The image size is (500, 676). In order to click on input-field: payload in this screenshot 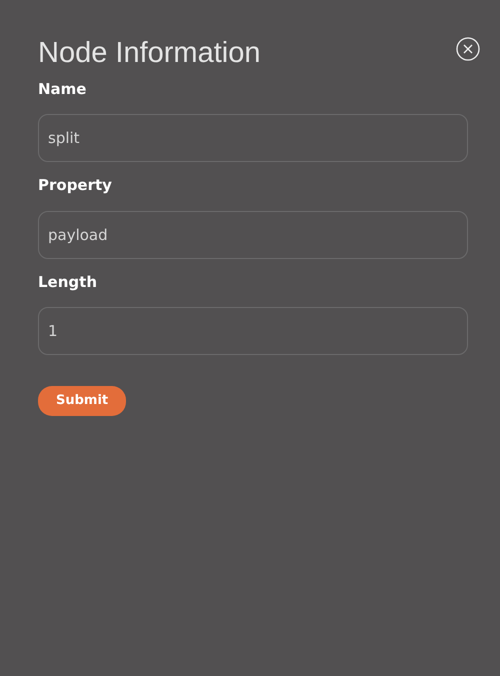, I will do `click(253, 234)`.